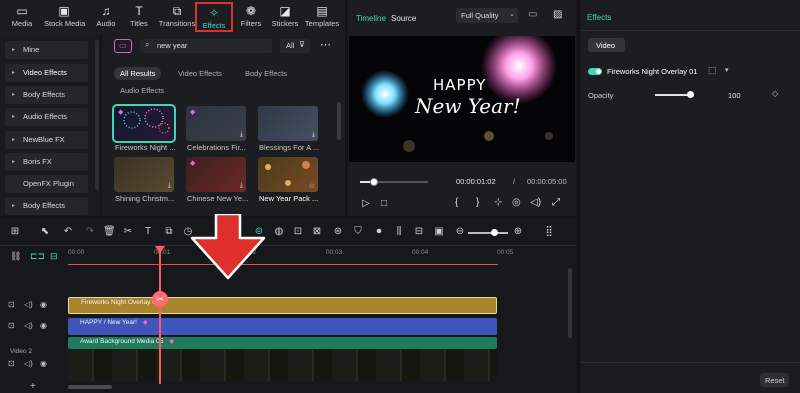  What do you see at coordinates (403, 18) in the screenshot?
I see `tab-source: Source` at bounding box center [403, 18].